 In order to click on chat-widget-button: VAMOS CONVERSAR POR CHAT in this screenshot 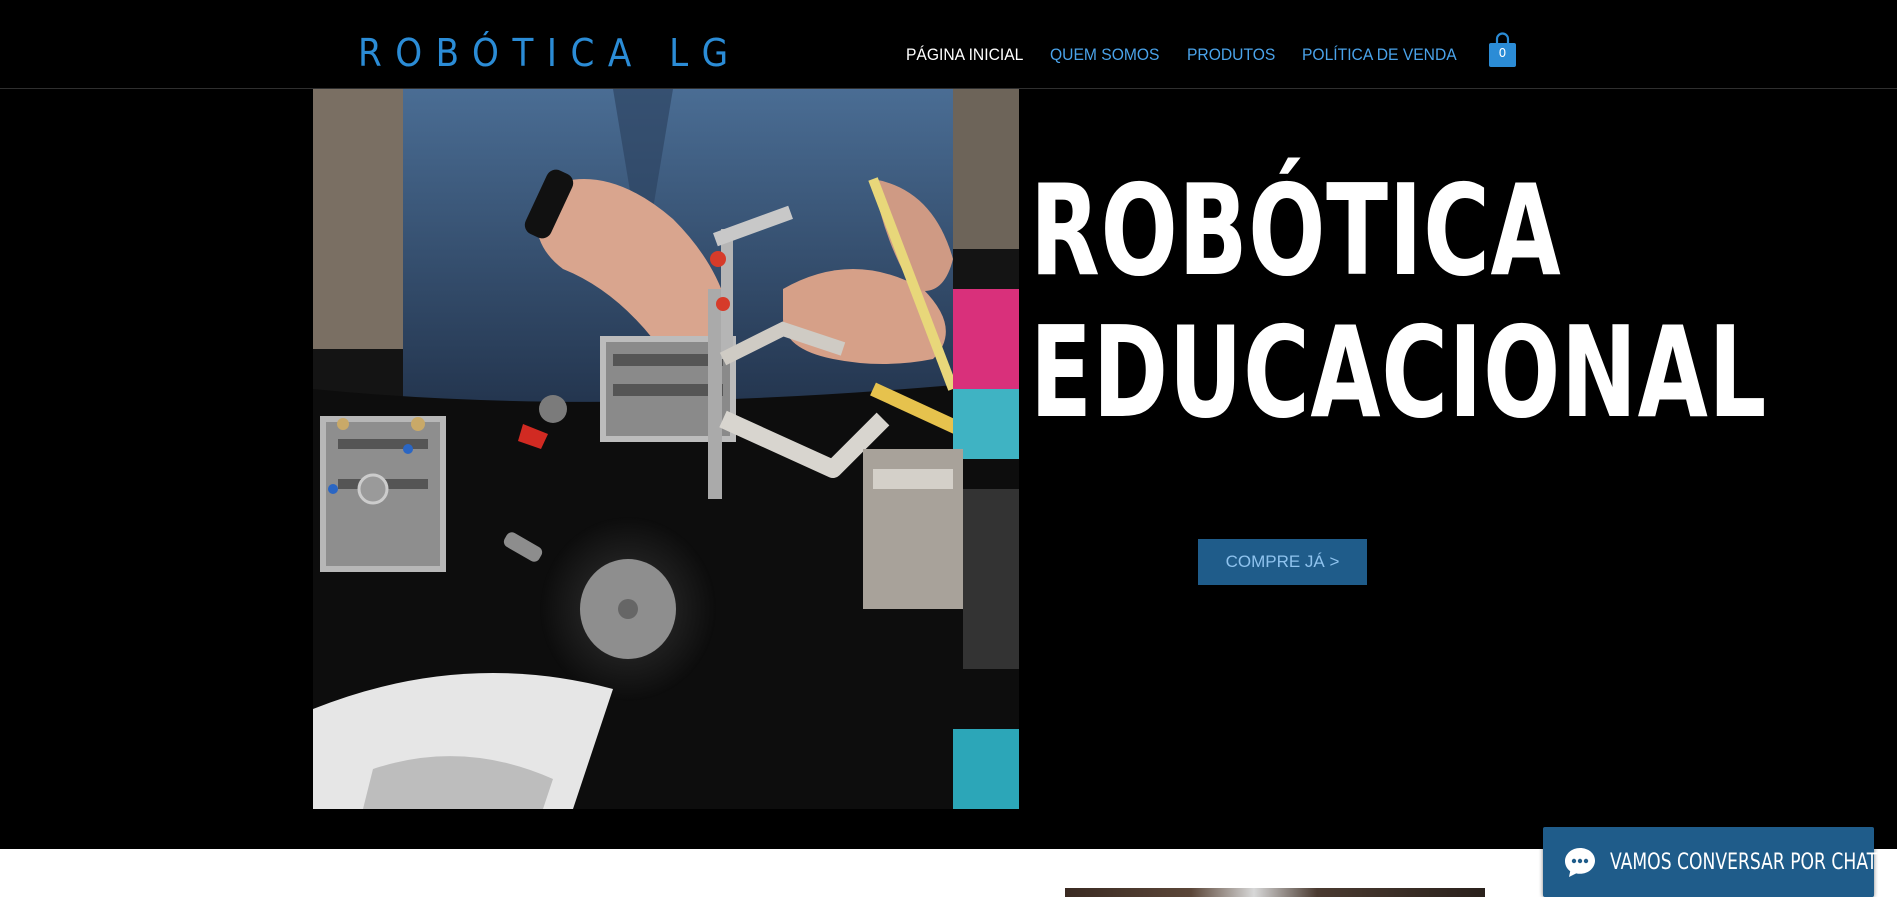, I will do `click(1710, 862)`.